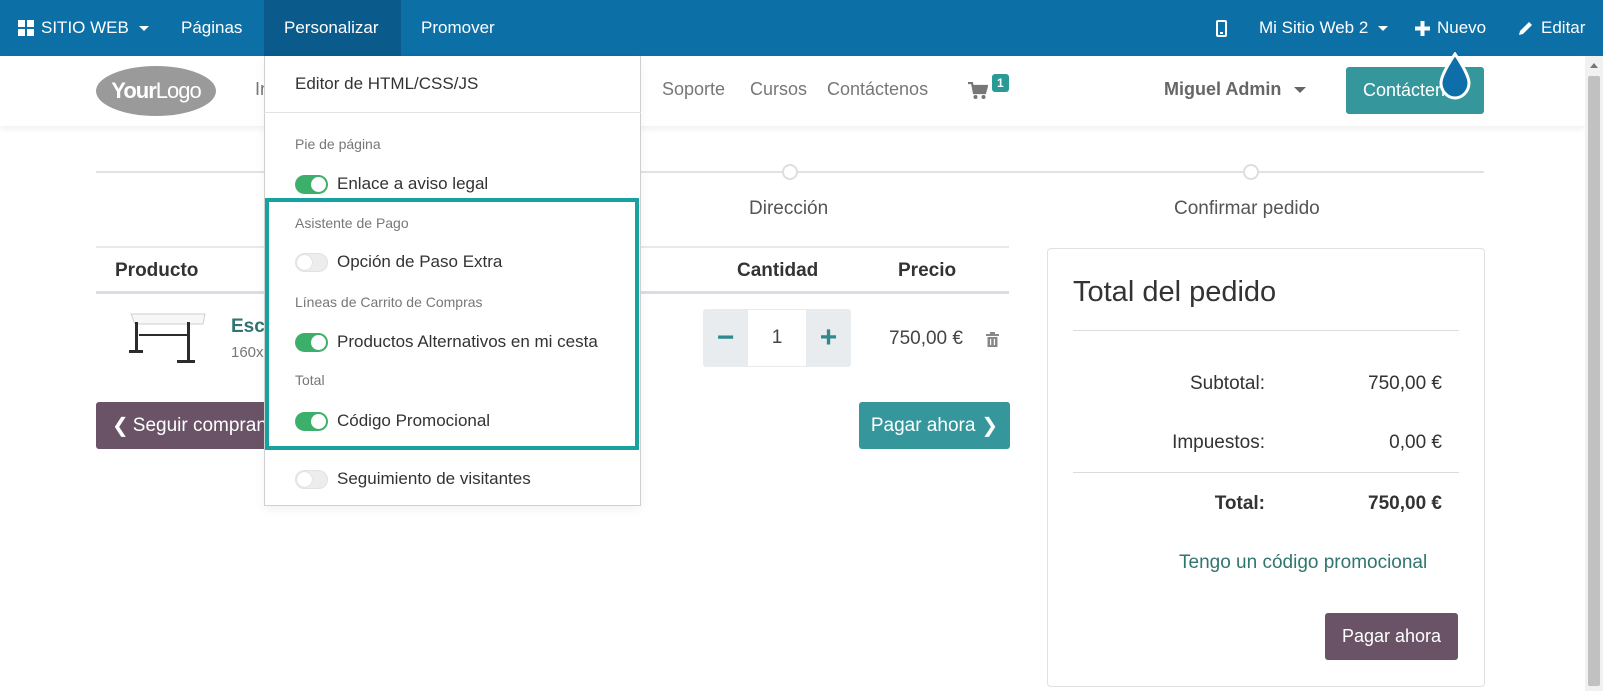 The height and width of the screenshot is (691, 1603). I want to click on chevron-left-icon: ❮, so click(120, 426).